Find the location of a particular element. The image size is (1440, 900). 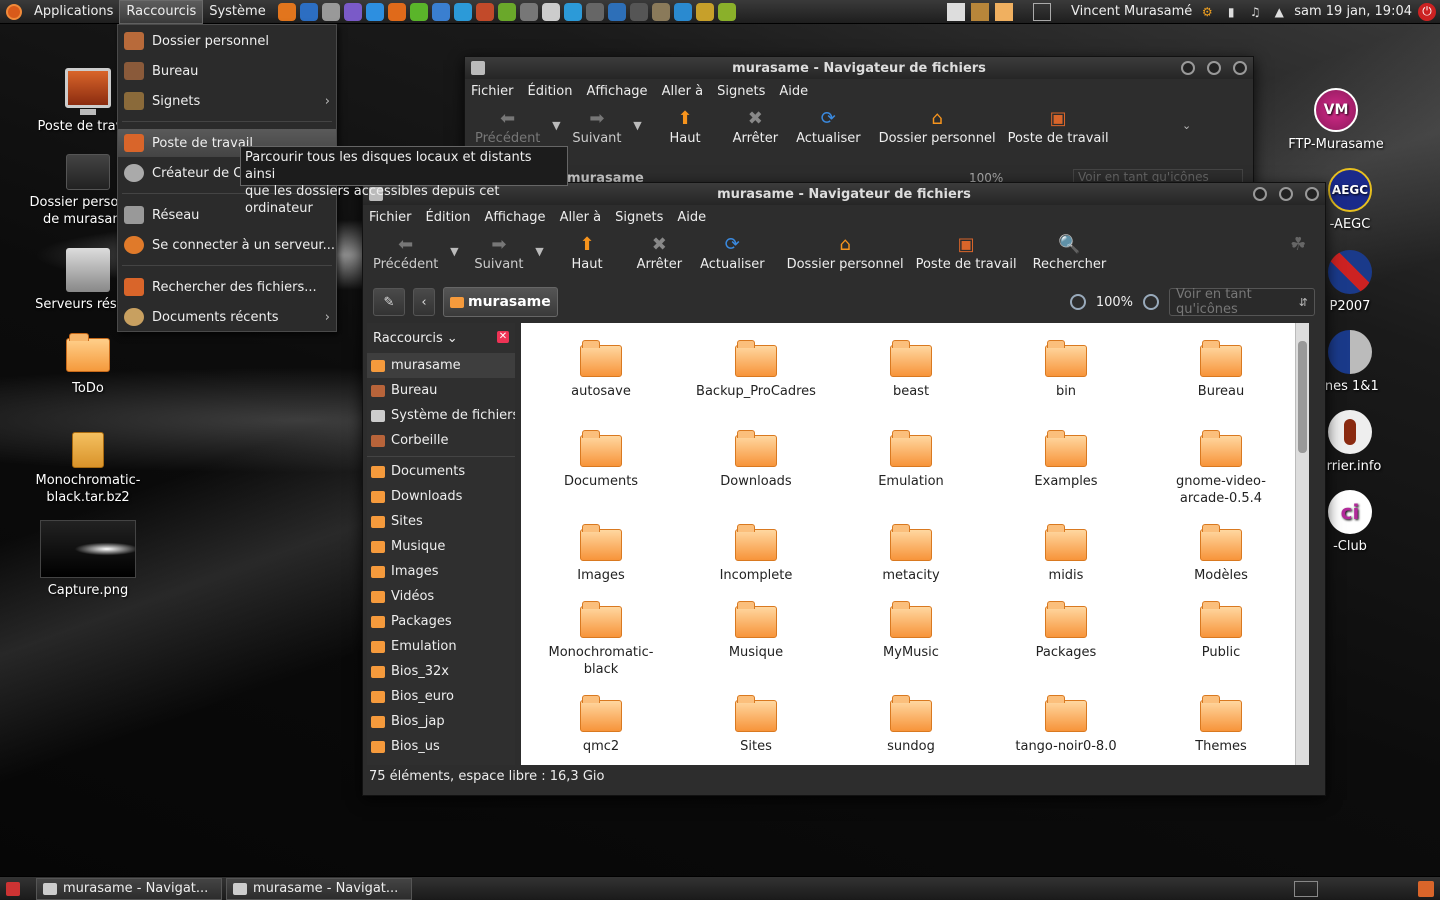

file-item: Musique is located at coordinates (756, 631).